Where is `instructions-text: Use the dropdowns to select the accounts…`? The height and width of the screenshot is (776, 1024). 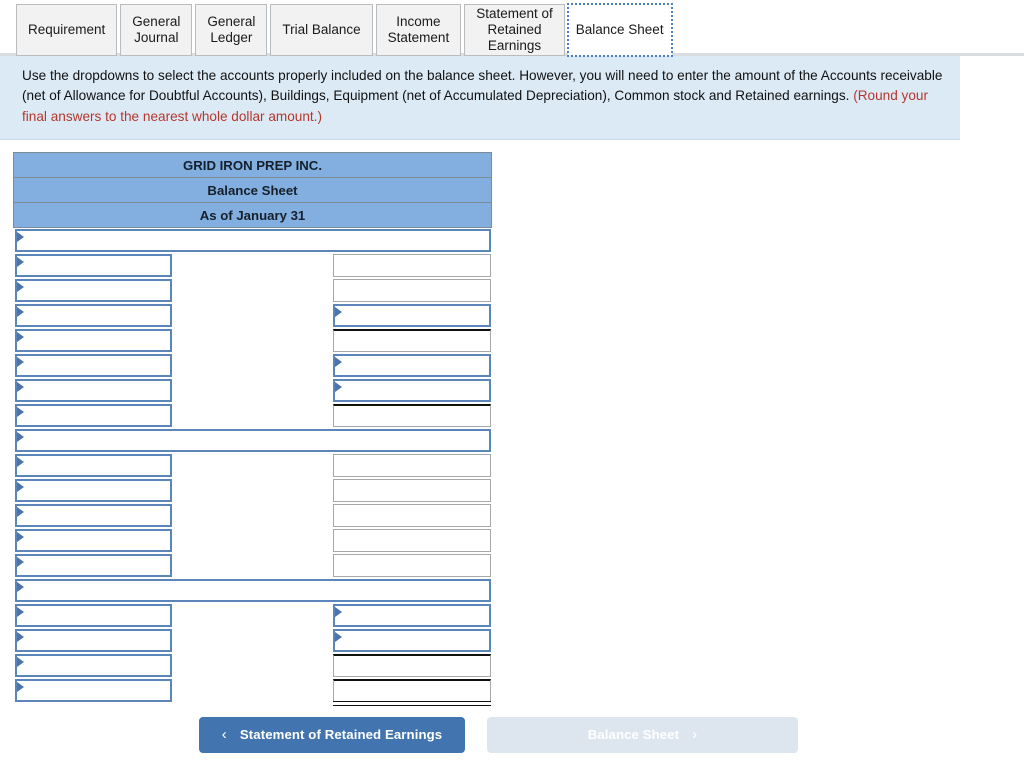
instructions-text: Use the dropdowns to select the accounts… is located at coordinates (482, 86).